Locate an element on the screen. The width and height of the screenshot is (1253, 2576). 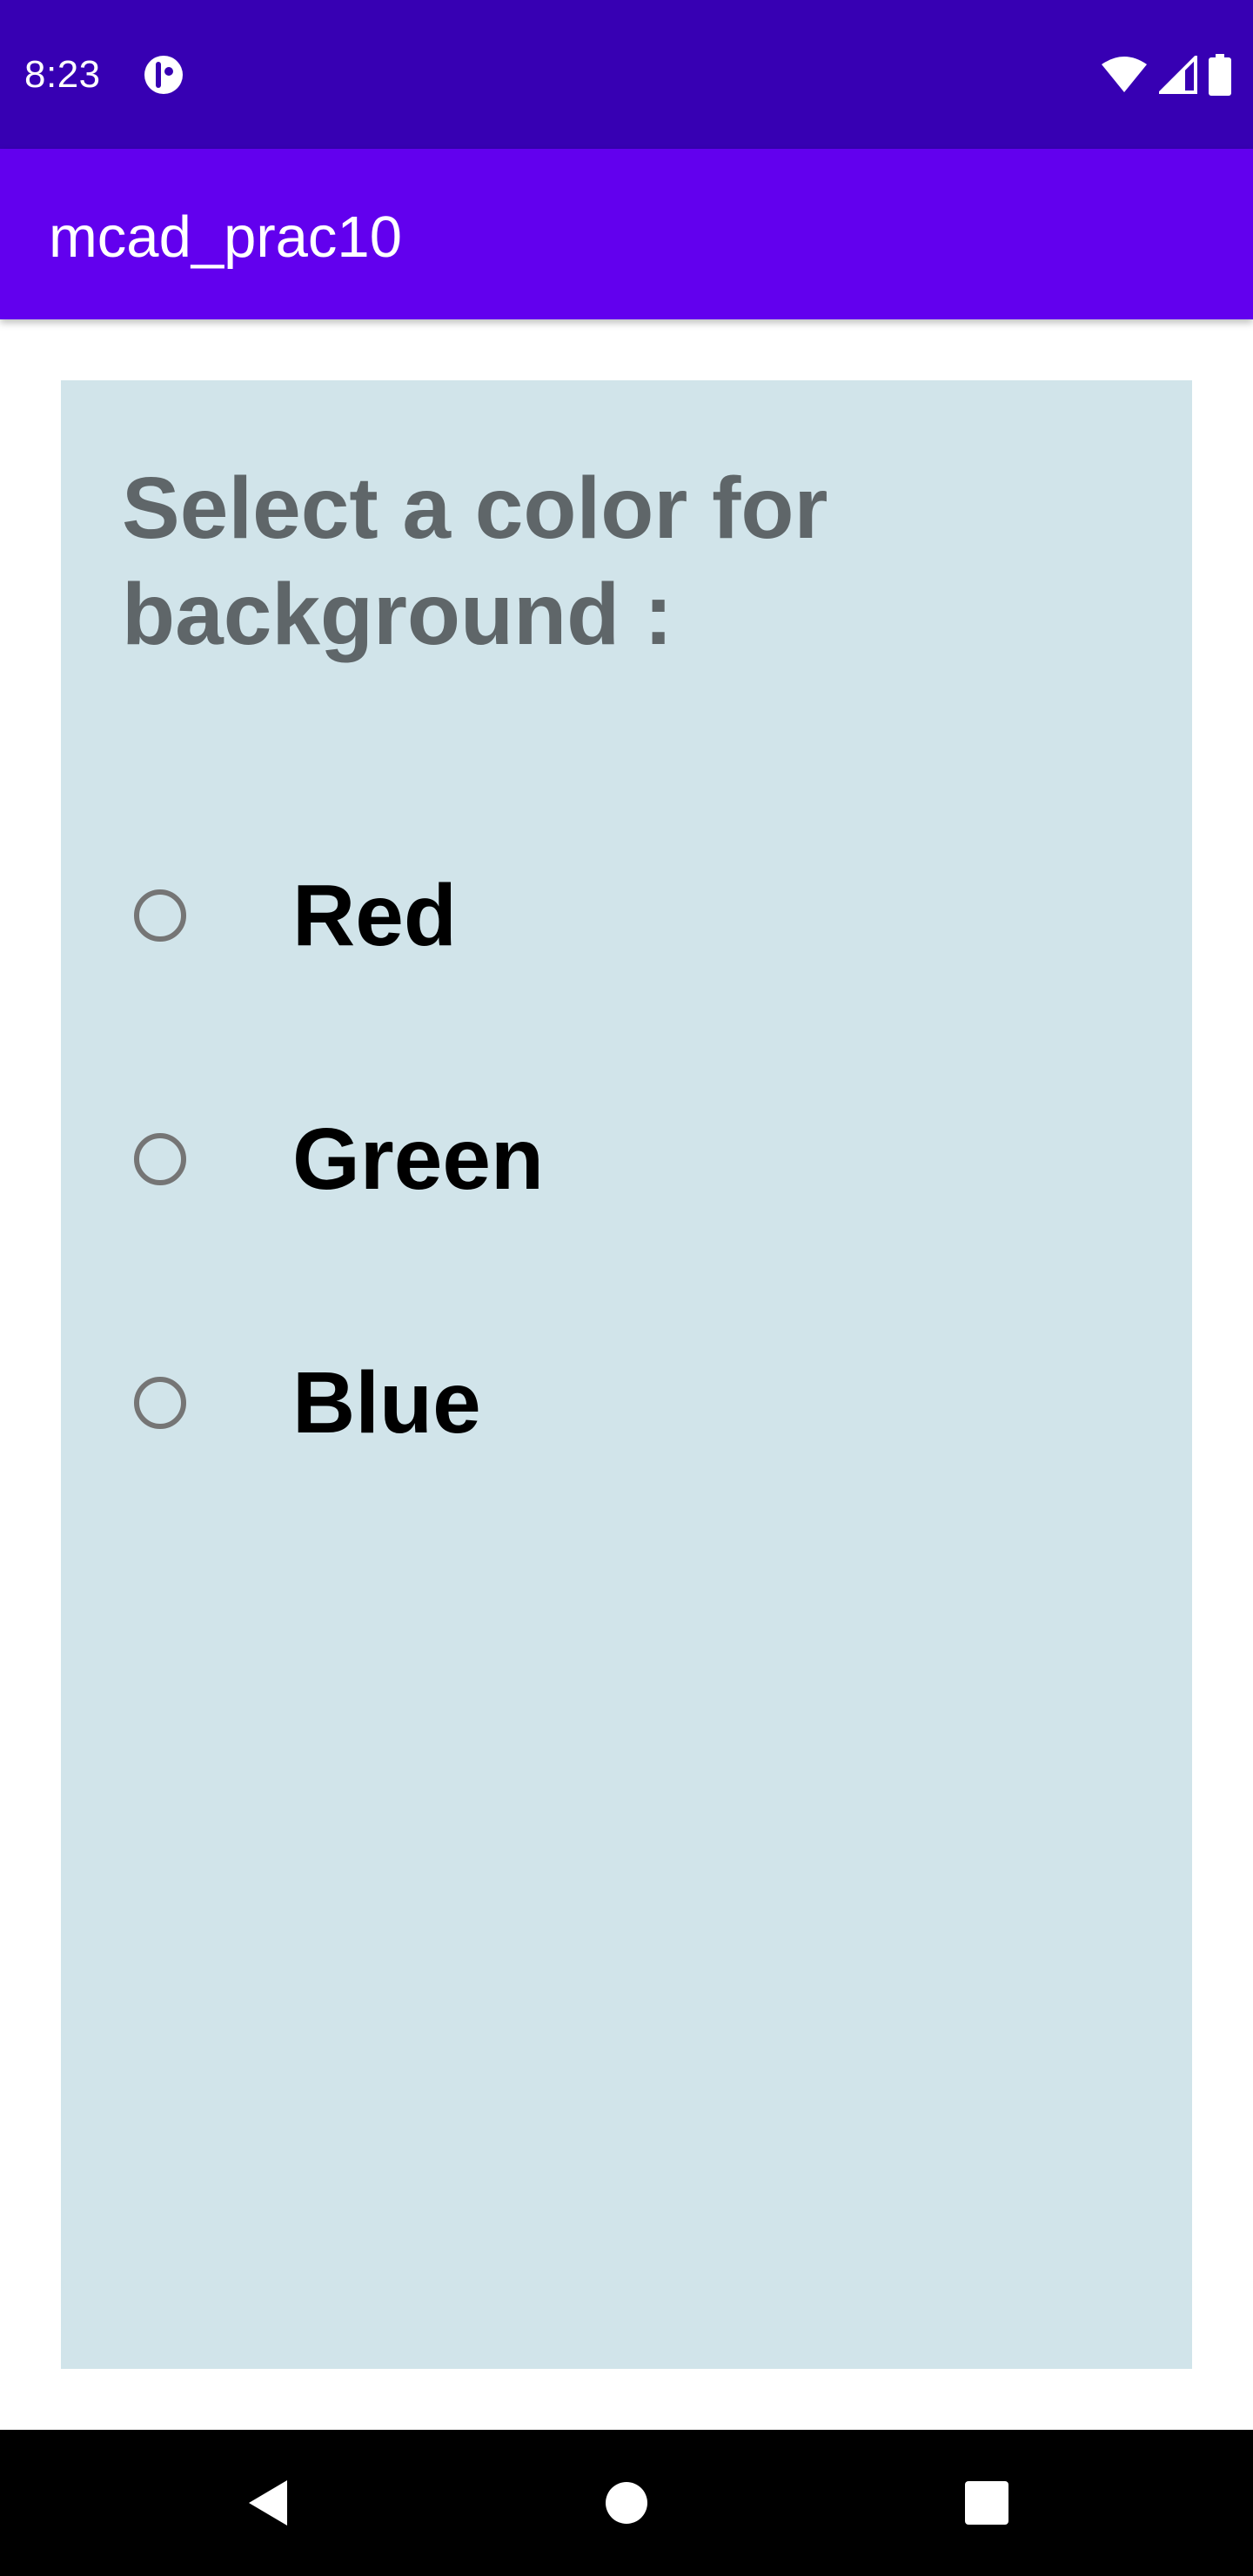
radio-option-red: Red is located at coordinates (569, 915).